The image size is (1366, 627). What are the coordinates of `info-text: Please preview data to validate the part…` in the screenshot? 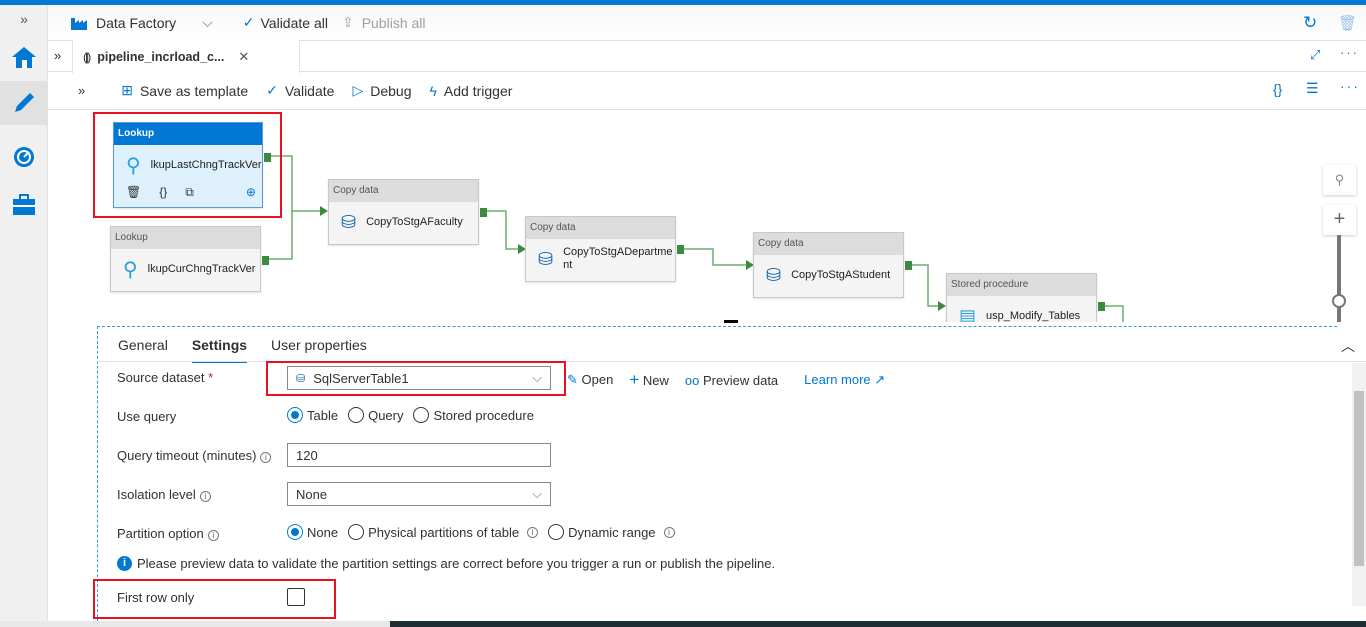 It's located at (456, 563).